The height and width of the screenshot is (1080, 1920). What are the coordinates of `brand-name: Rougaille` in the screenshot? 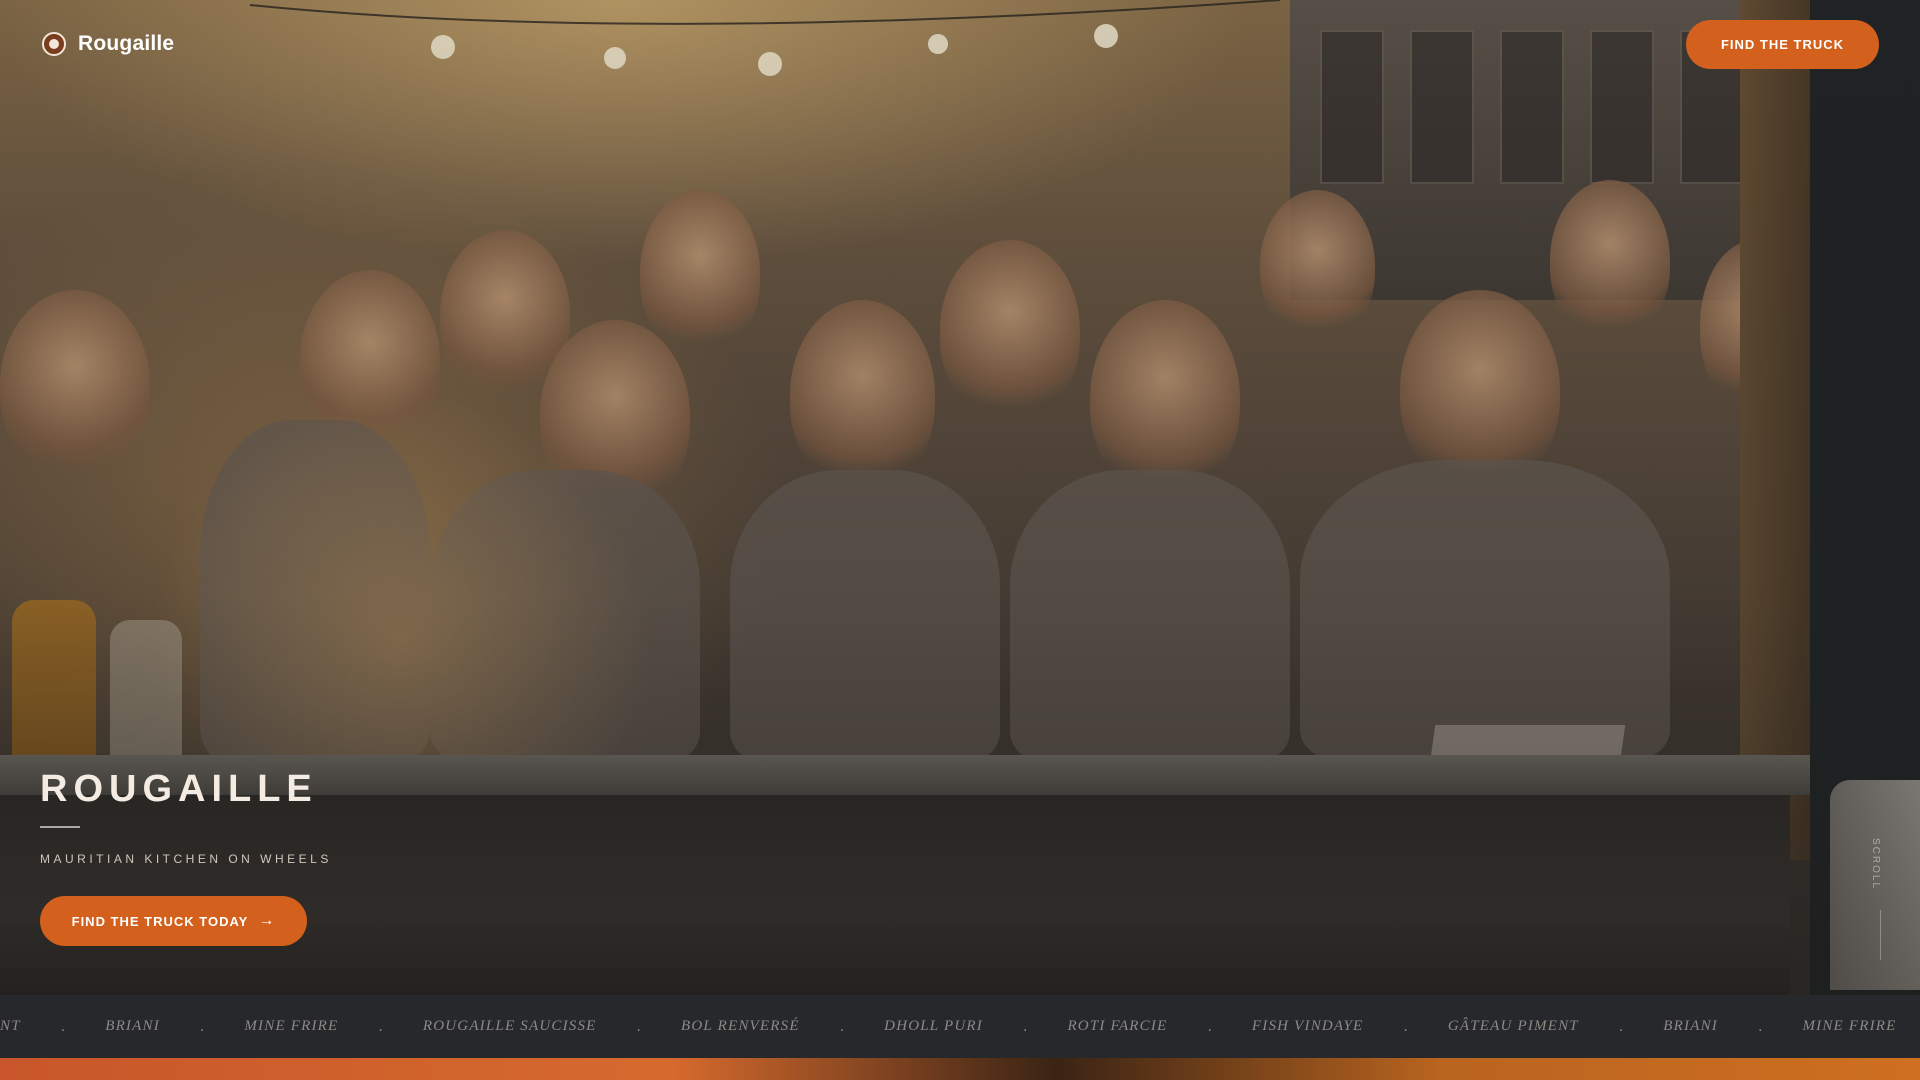 It's located at (126, 43).